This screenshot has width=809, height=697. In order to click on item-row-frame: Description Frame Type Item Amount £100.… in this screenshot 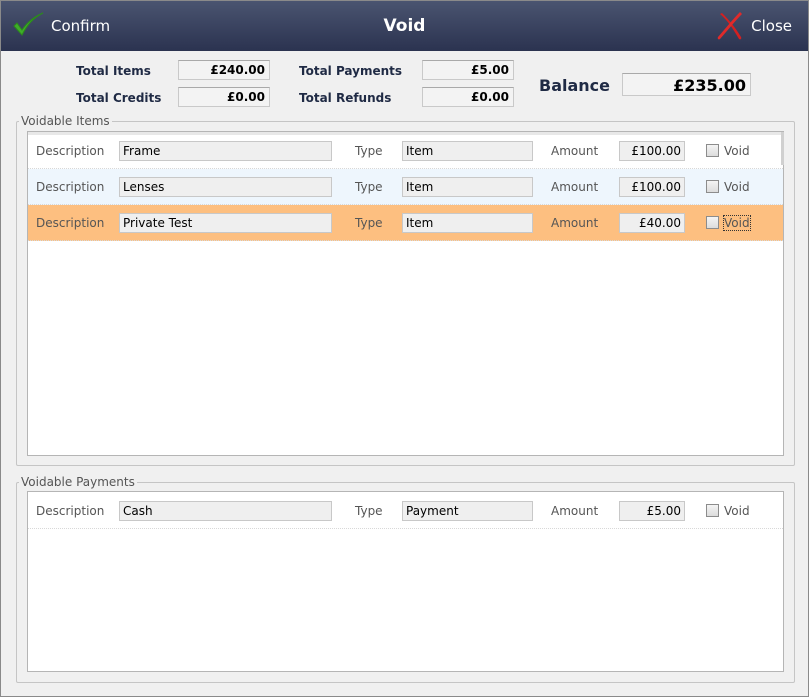, I will do `click(405, 151)`.